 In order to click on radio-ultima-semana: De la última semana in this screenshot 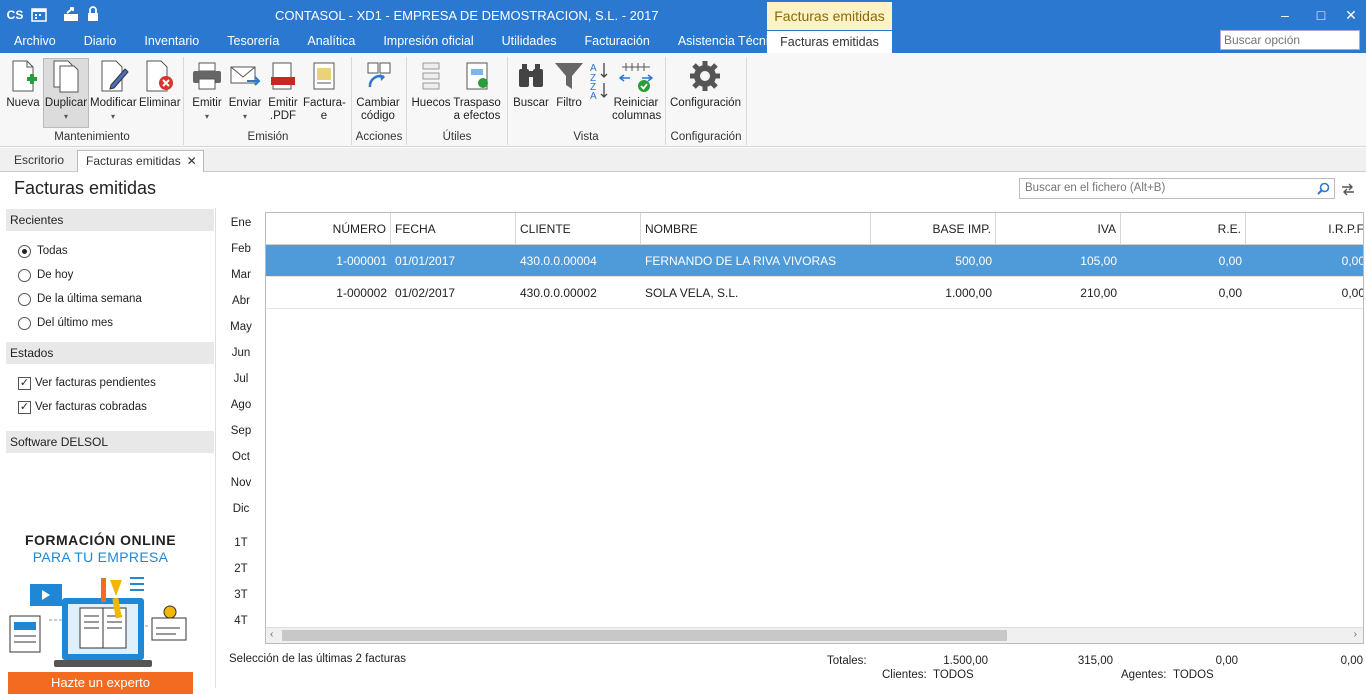, I will do `click(80, 299)`.